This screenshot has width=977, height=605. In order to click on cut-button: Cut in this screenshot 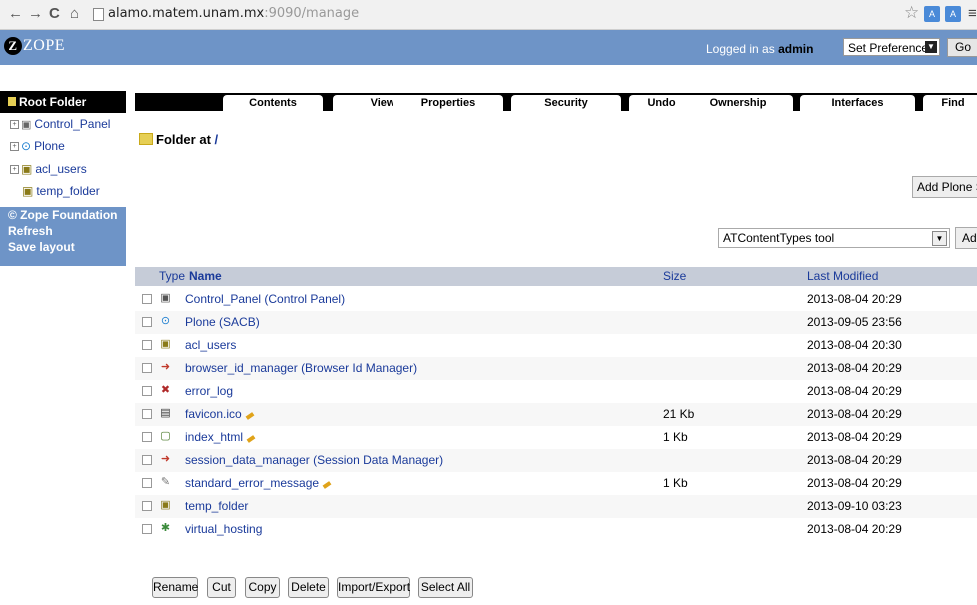, I will do `click(221, 587)`.